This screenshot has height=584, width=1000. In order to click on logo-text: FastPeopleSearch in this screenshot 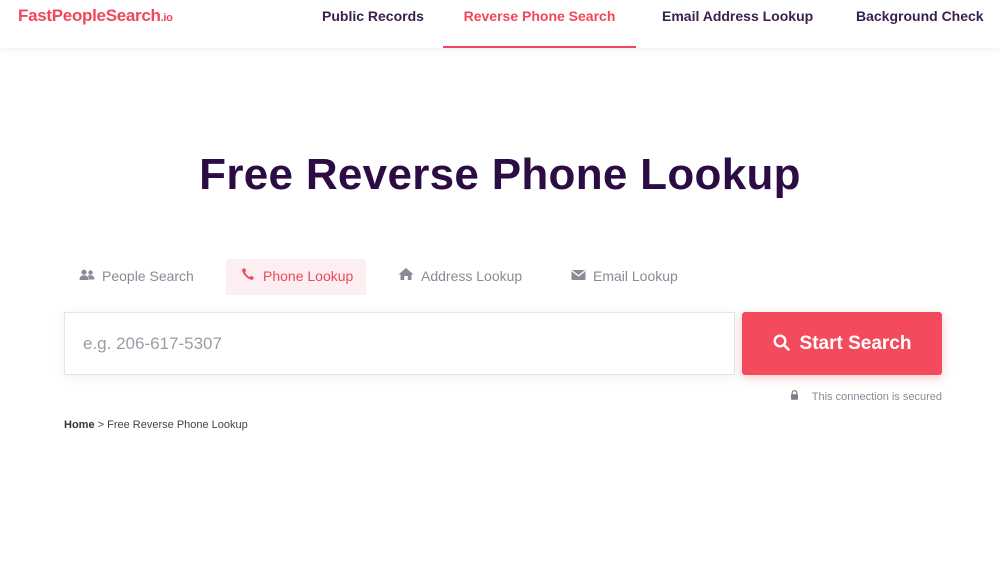, I will do `click(89, 15)`.